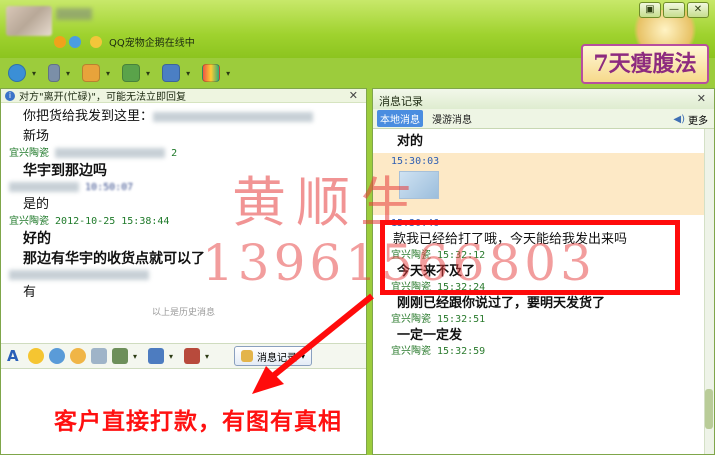 This screenshot has width=715, height=455. Describe the element at coordinates (701, 98) in the screenshot. I see `close-history-icon: ✕` at that location.